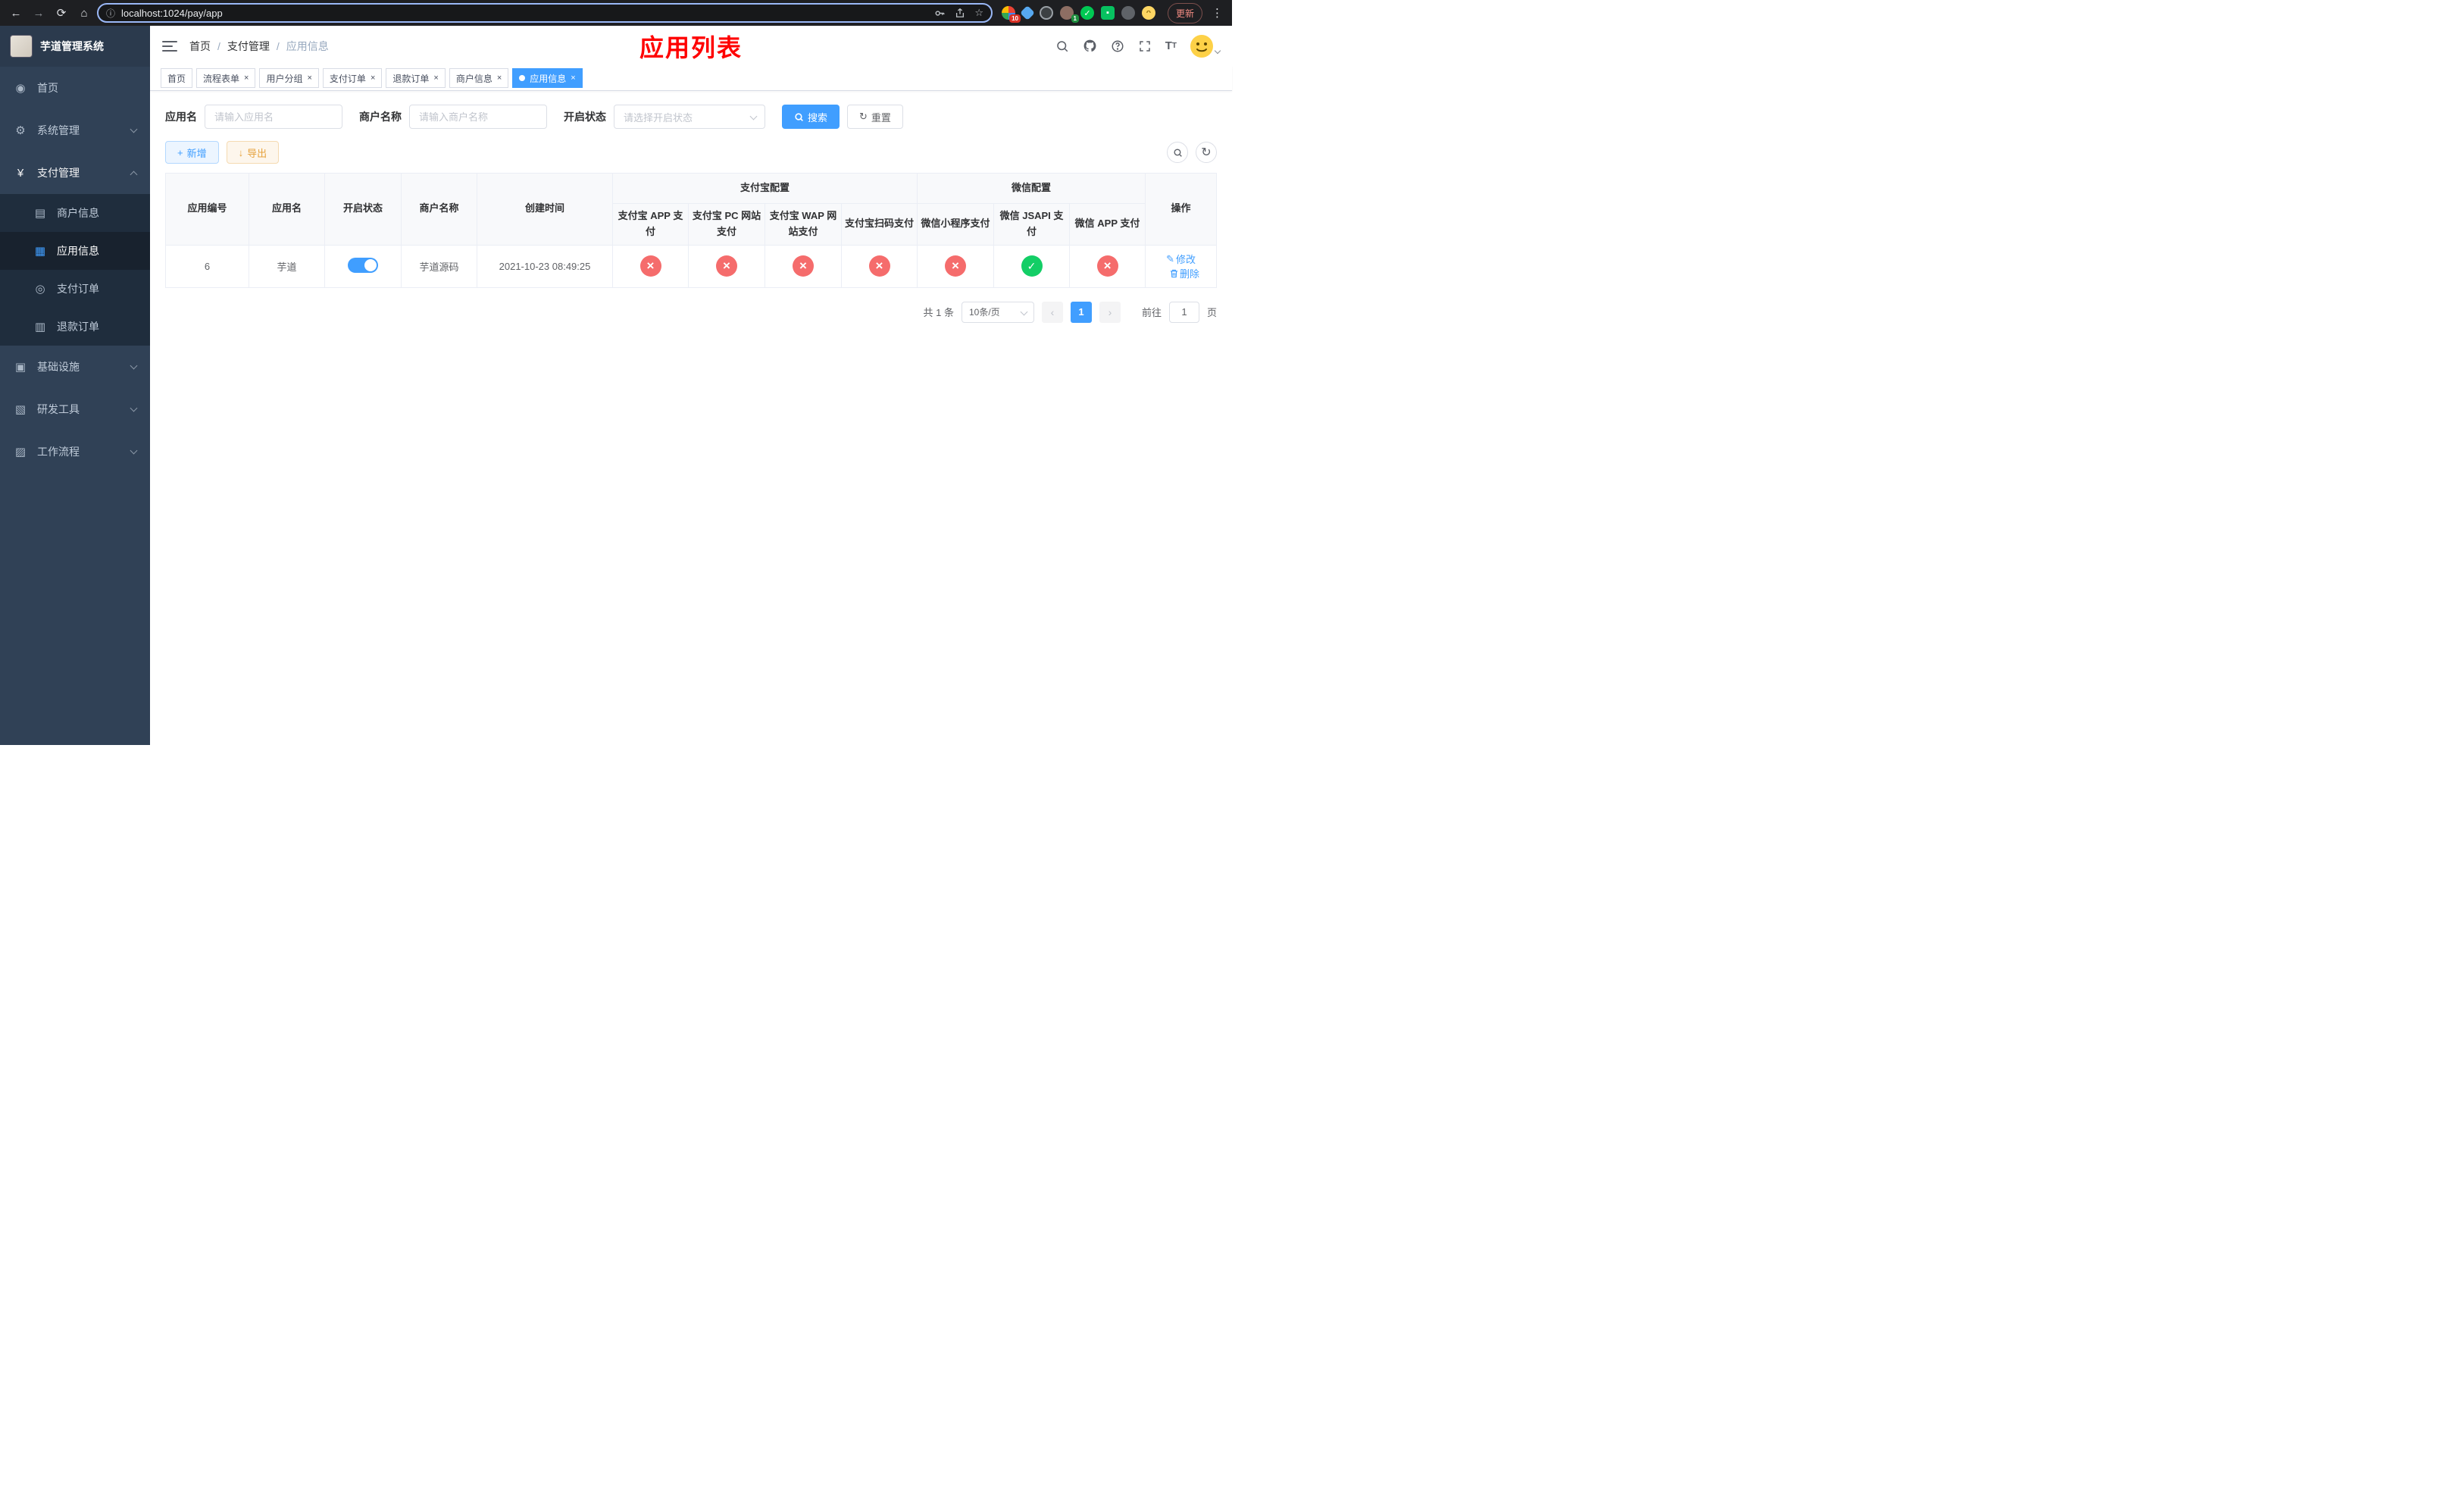 This screenshot has width=2464, height=1490. I want to click on browser-home-button: ⌂, so click(84, 13).